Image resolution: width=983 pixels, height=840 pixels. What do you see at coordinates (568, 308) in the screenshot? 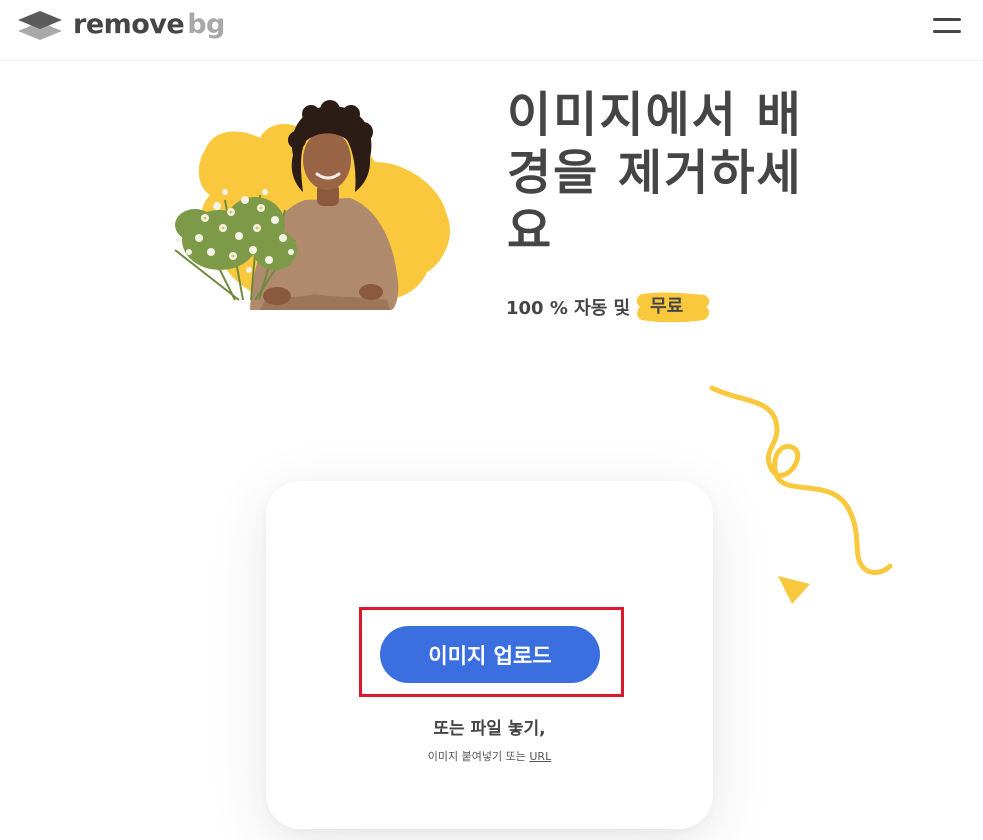
I see `hero-subtitle-text: 100 % 자동 및` at bounding box center [568, 308].